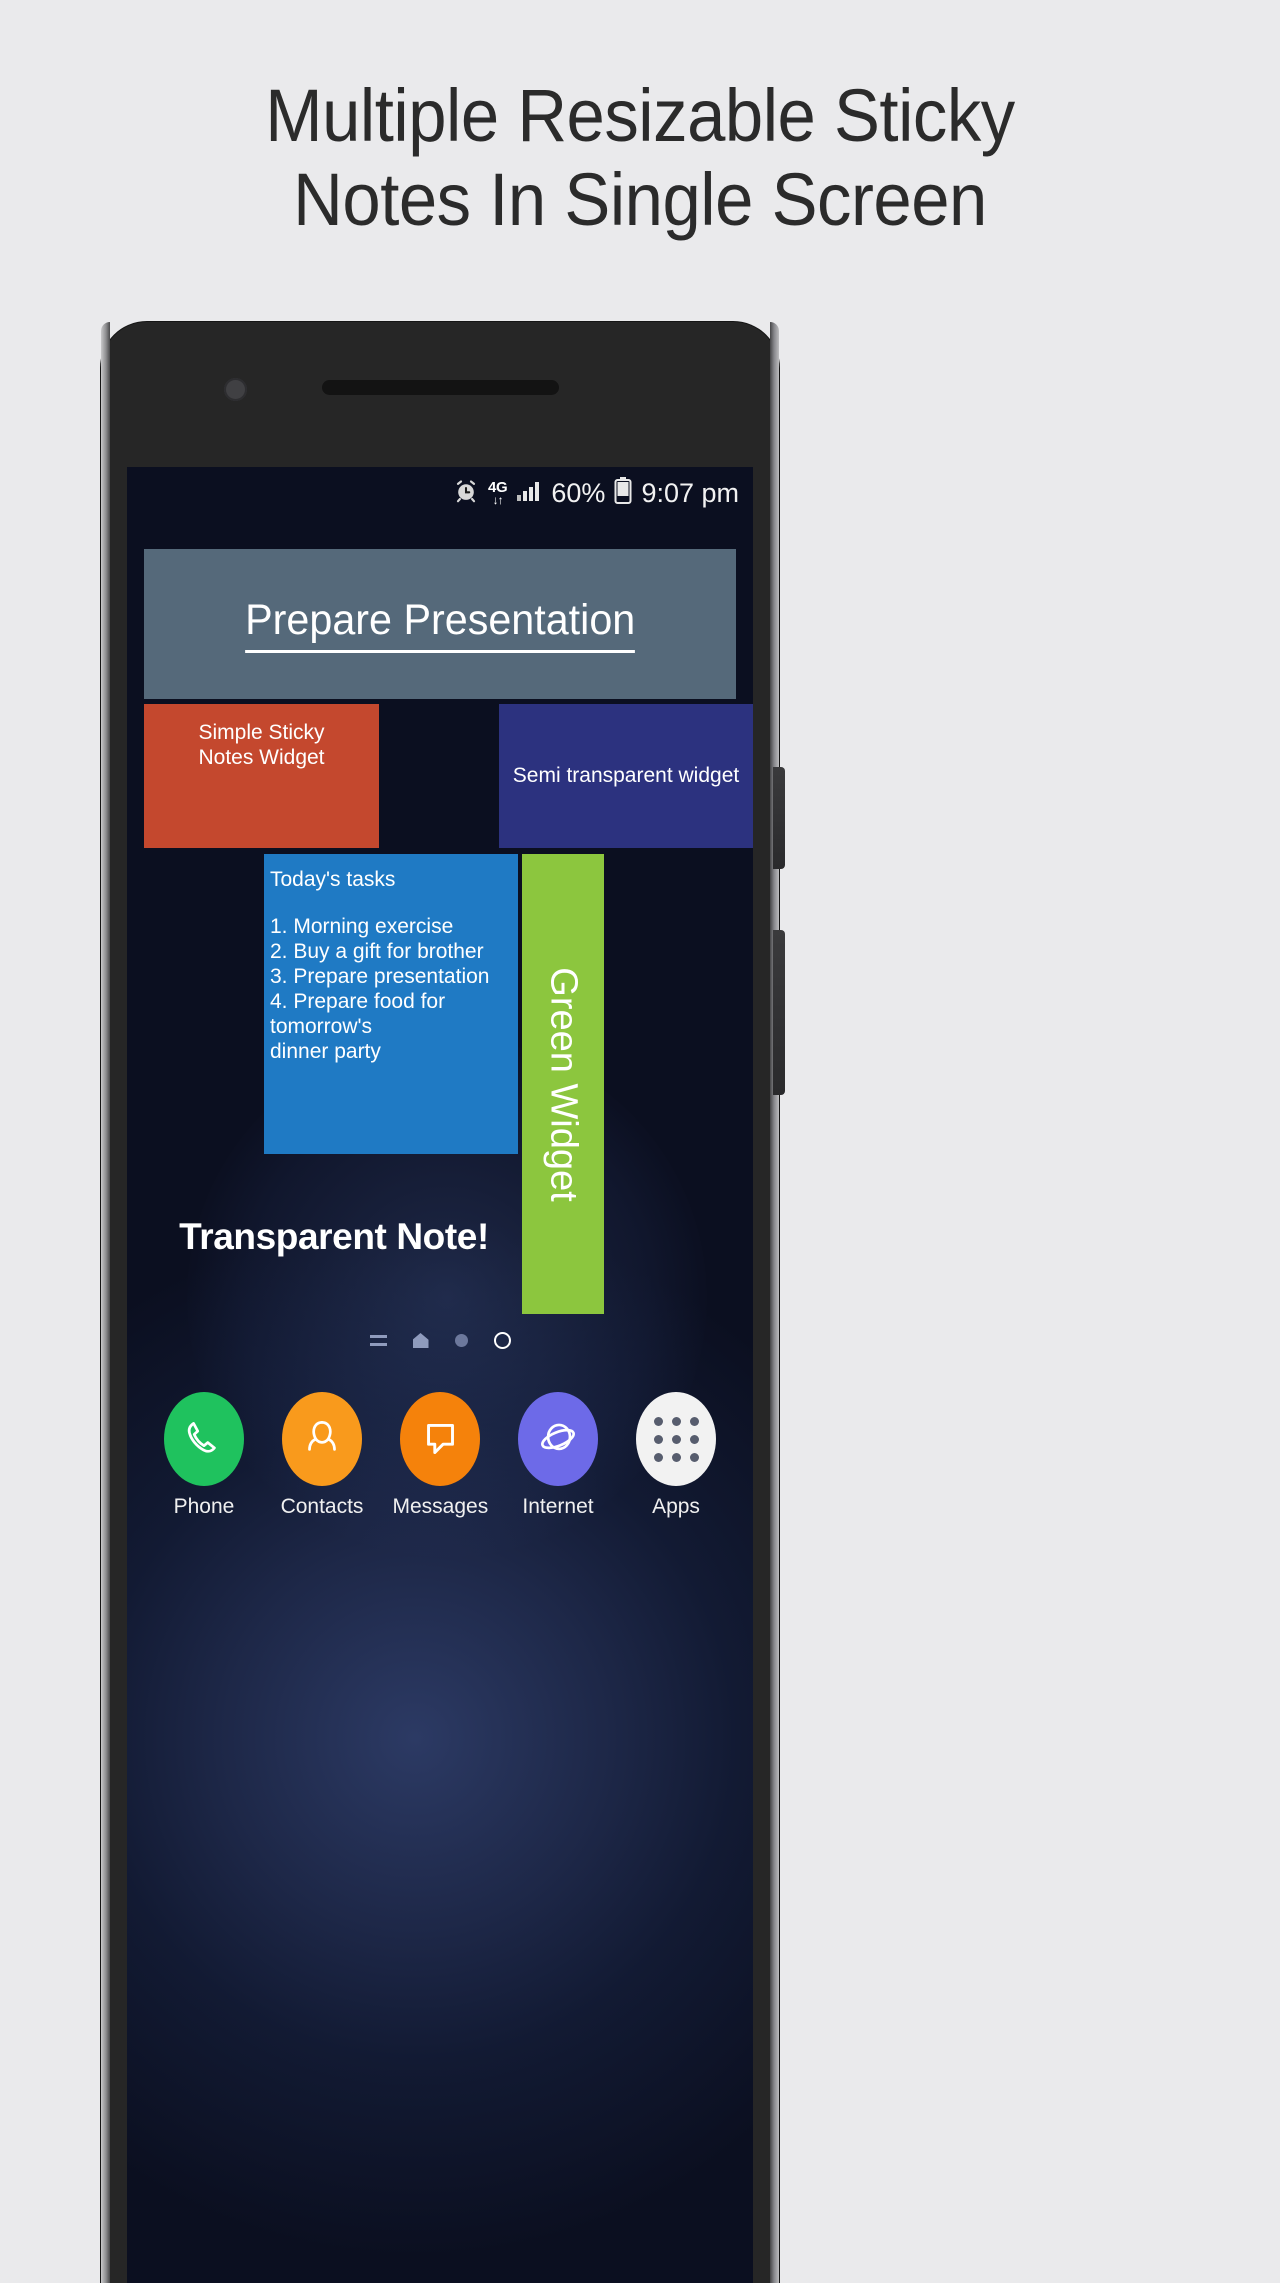 The image size is (1280, 2283). What do you see at coordinates (440, 1439) in the screenshot?
I see `message-bubble-icon` at bounding box center [440, 1439].